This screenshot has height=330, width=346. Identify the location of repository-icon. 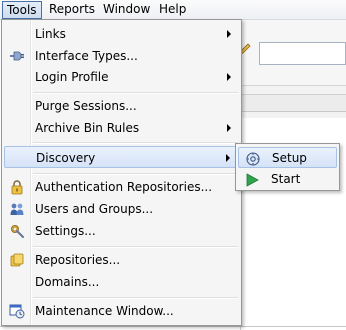
(17, 260).